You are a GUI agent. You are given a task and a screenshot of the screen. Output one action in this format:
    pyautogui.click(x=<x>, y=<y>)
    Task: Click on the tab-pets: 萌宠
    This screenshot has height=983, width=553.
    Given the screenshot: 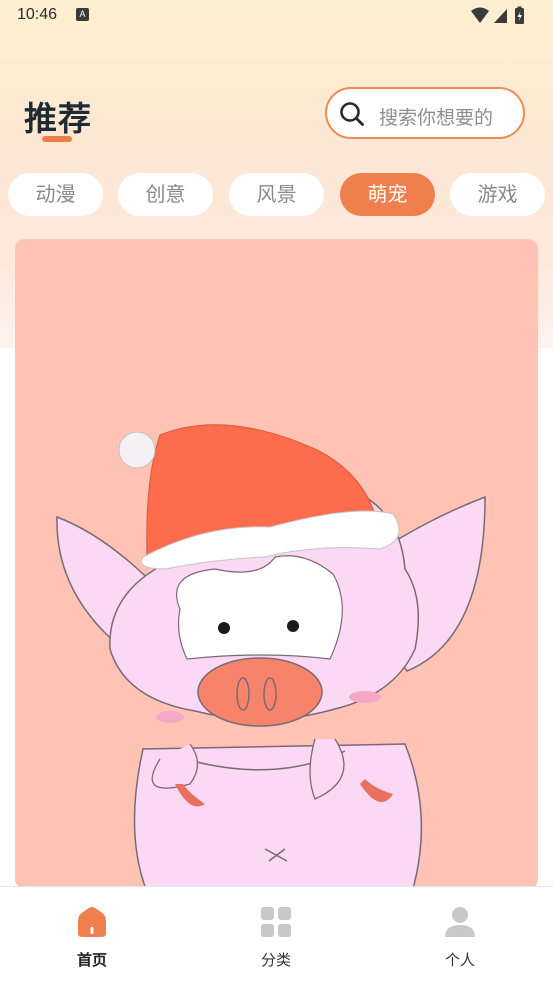 What is the action you would take?
    pyautogui.click(x=387, y=194)
    